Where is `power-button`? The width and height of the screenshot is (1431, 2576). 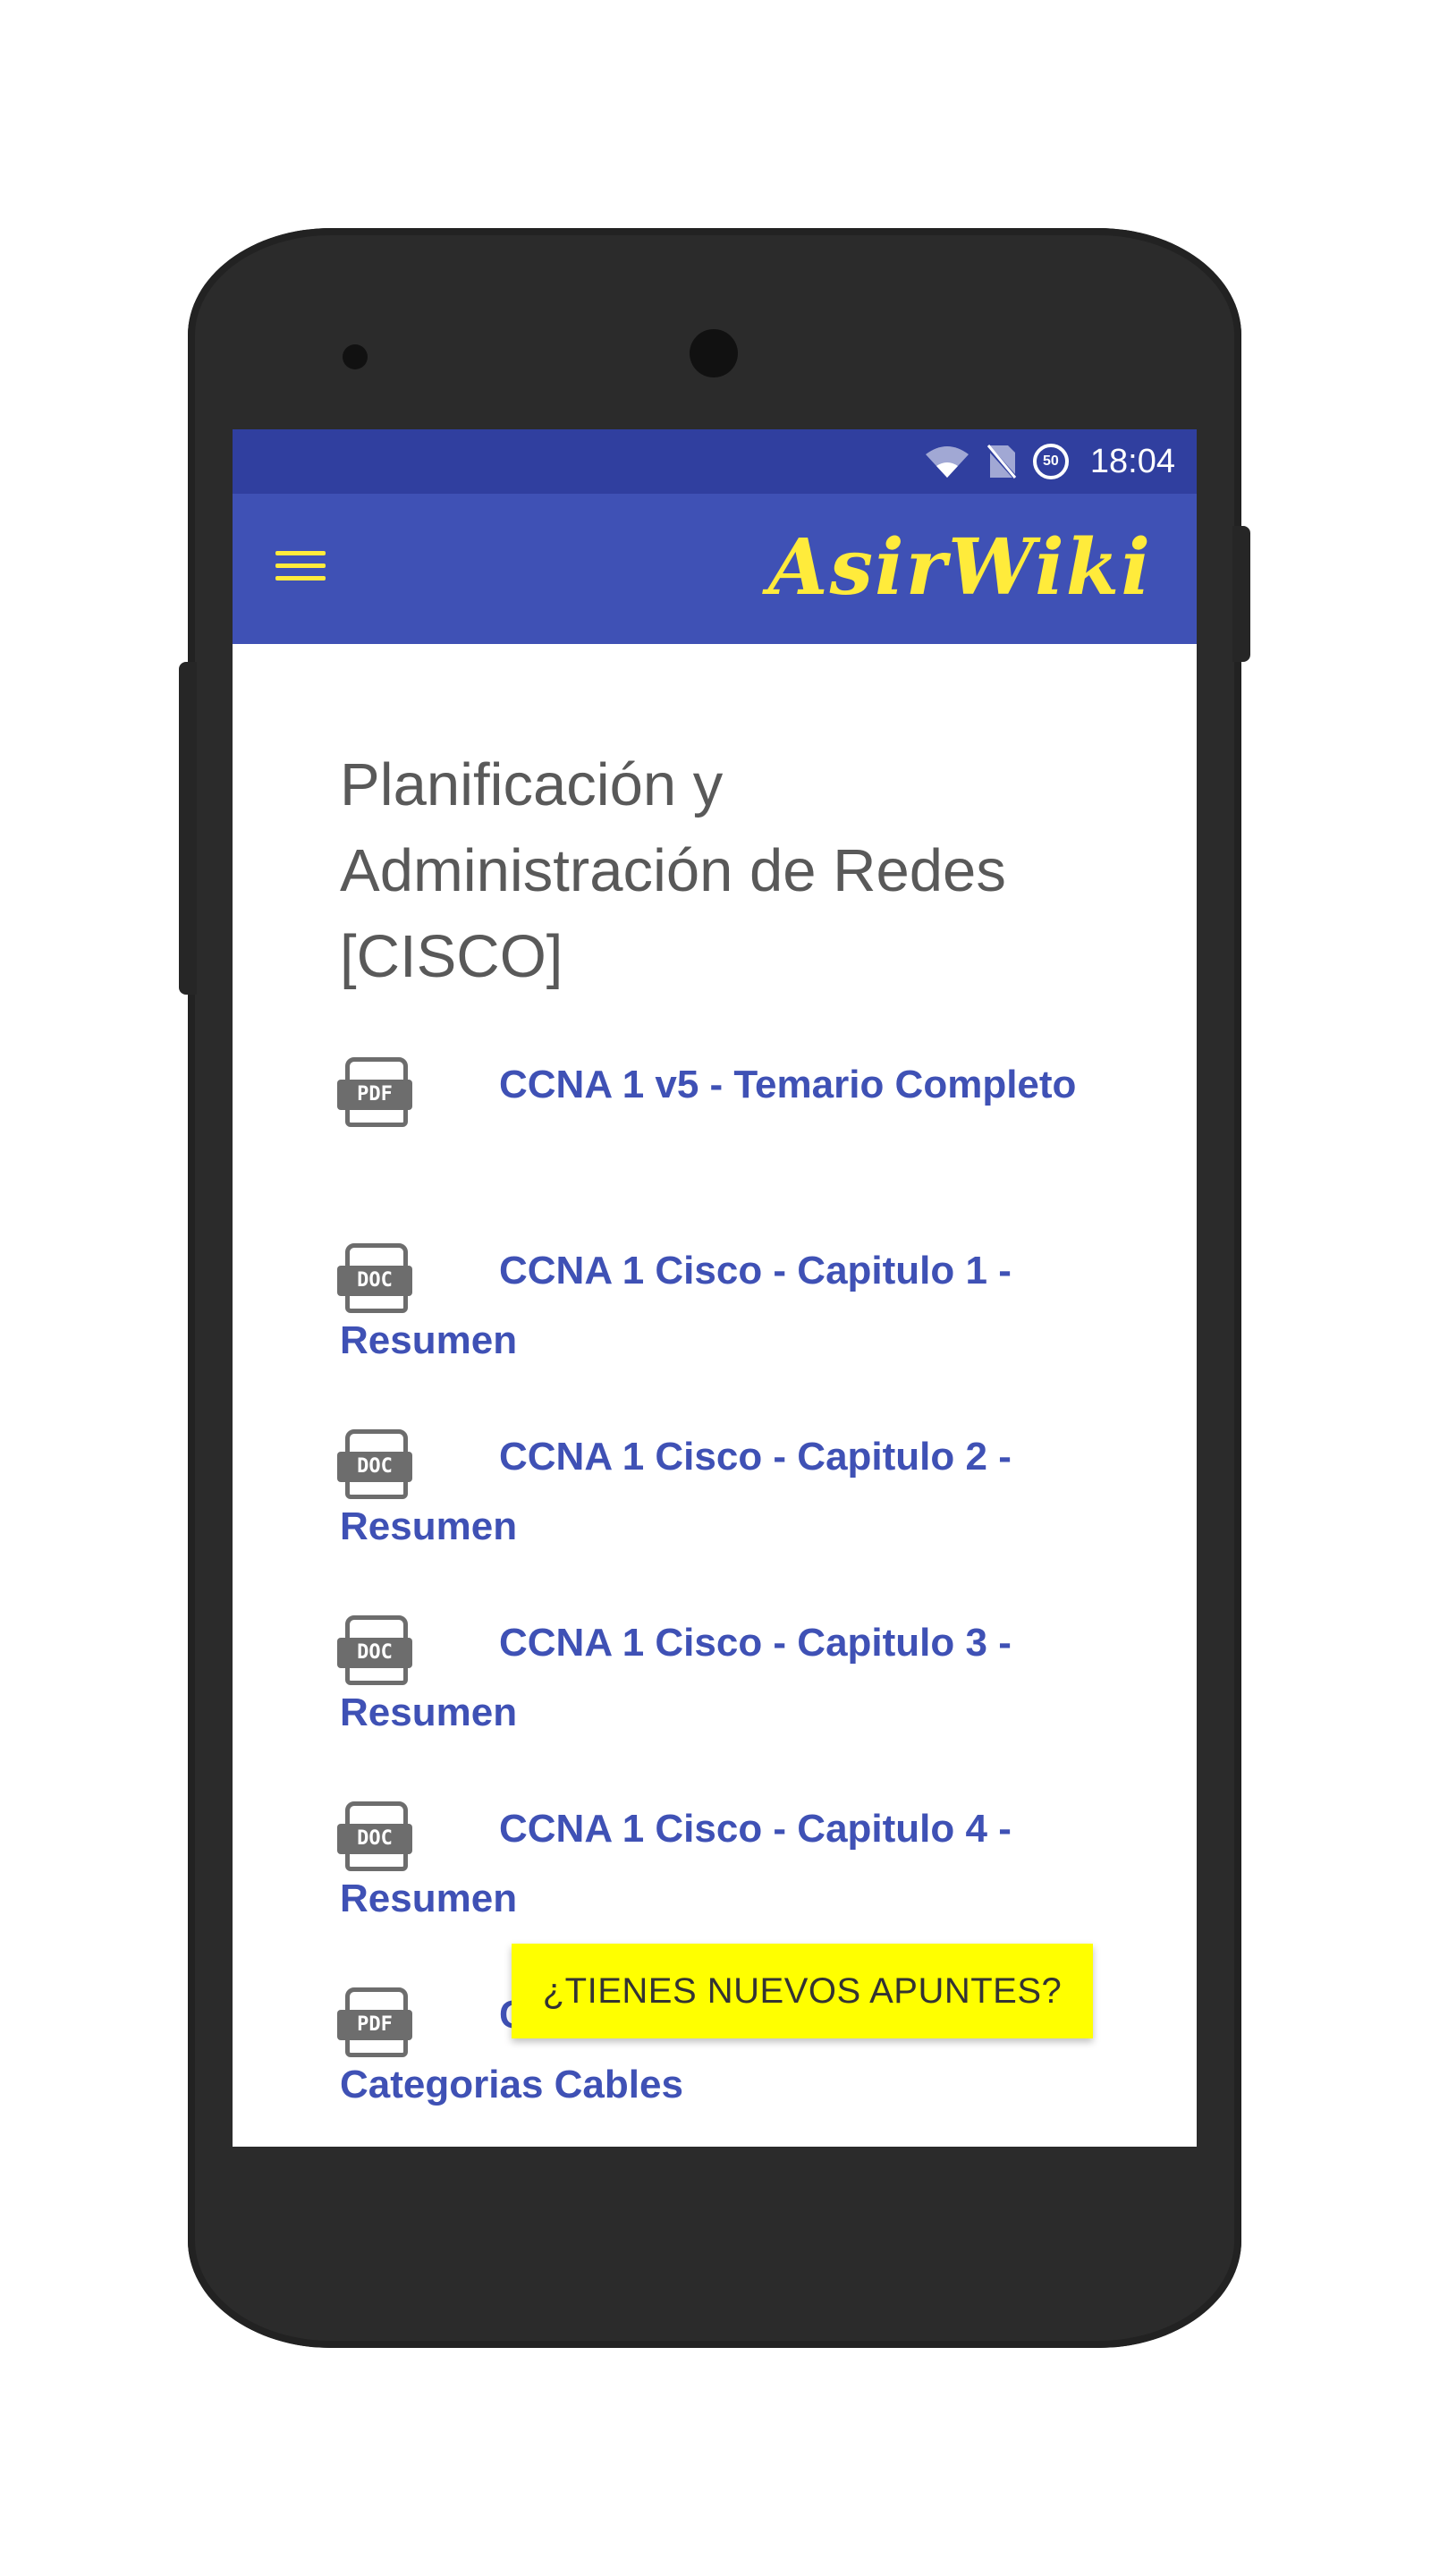 power-button is located at coordinates (1241, 594).